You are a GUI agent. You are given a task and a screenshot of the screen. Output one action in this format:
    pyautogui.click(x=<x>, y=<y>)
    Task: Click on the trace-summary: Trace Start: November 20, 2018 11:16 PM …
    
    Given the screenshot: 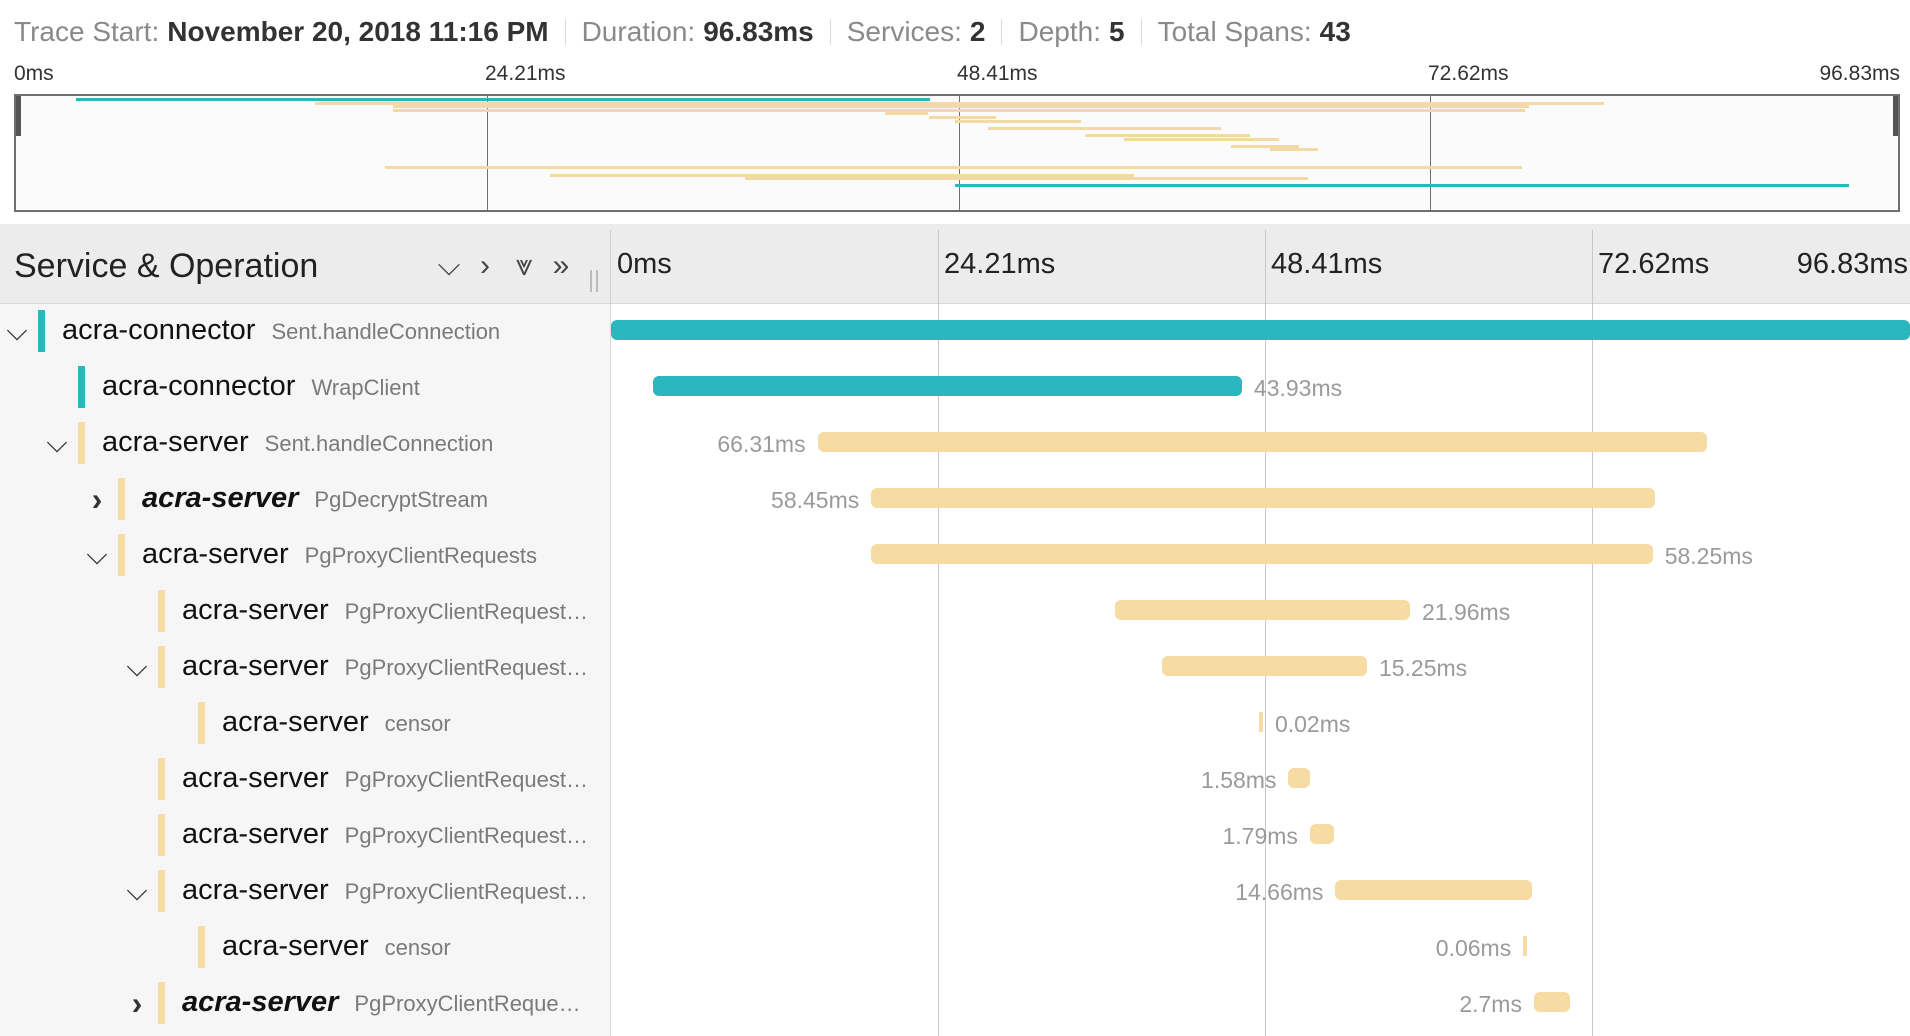 What is the action you would take?
    pyautogui.click(x=682, y=32)
    